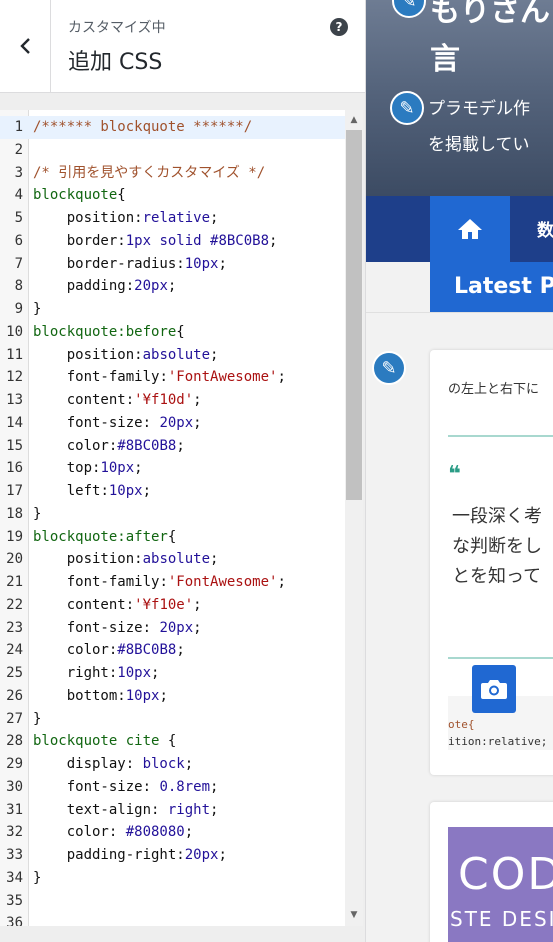  I want to click on code-line: 36, so click(172, 919).